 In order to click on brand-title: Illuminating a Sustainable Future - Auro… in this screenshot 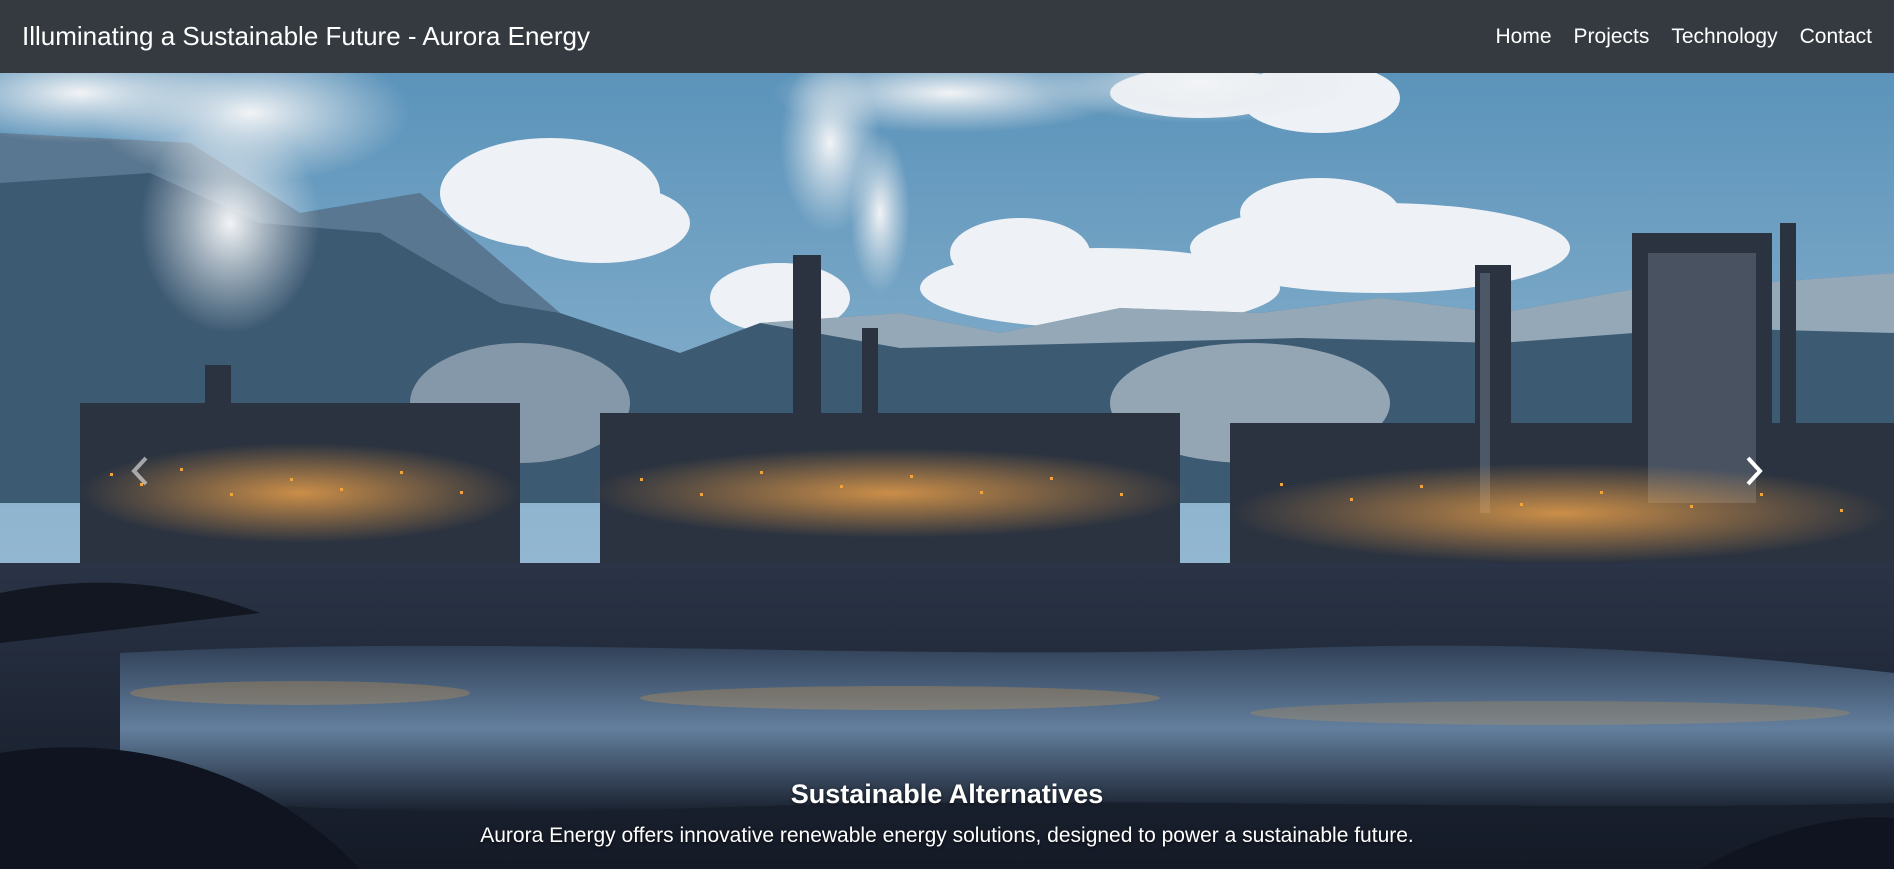, I will do `click(306, 36)`.